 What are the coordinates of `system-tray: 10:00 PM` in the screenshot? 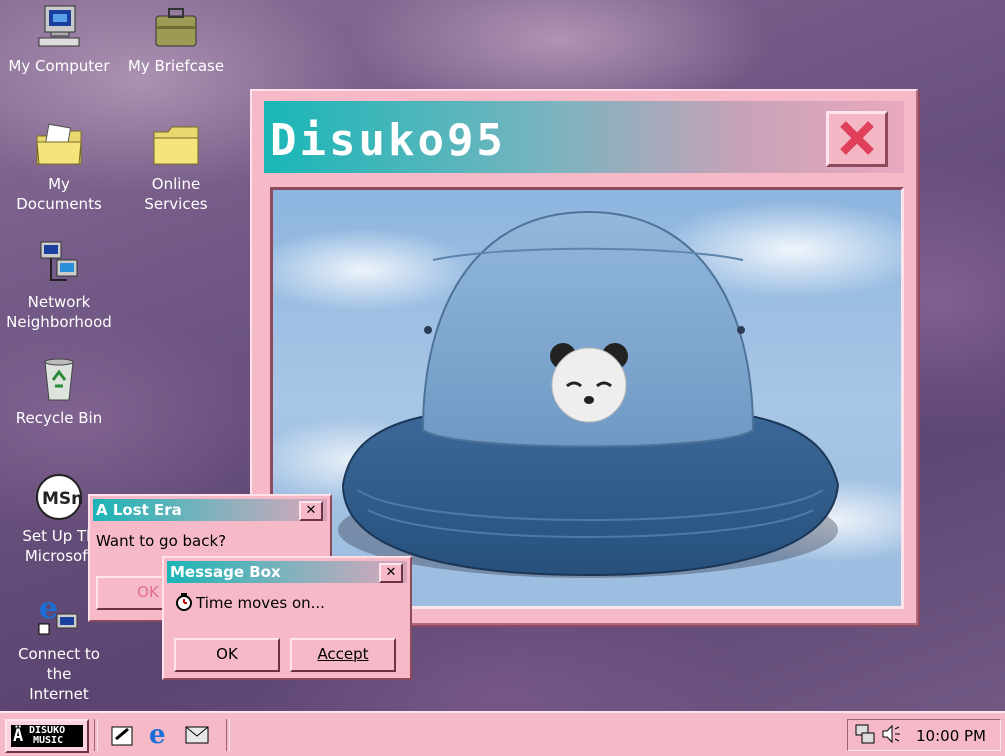 It's located at (924, 735).